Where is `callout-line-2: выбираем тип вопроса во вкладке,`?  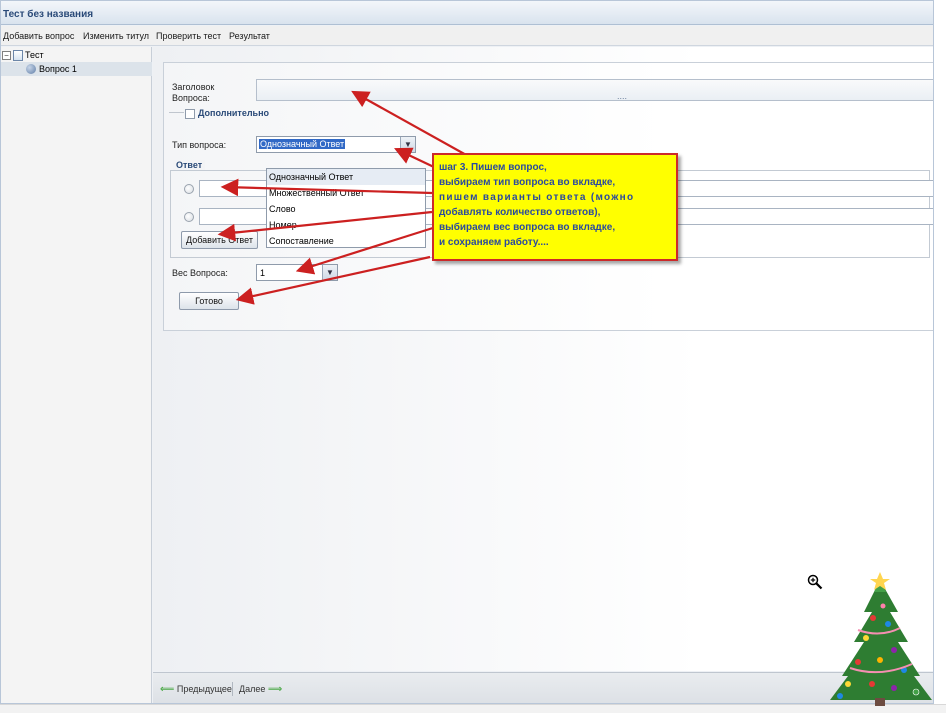
callout-line-2: выбираем тип вопроса во вкладке, is located at coordinates (527, 182).